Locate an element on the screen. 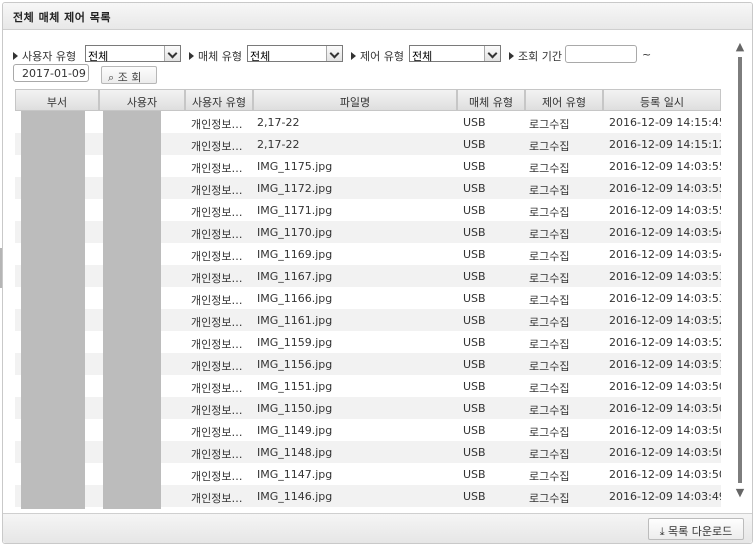 The width and height of the screenshot is (756, 547). panel-title: 전체 매체 제어 목록 is located at coordinates (62, 17).